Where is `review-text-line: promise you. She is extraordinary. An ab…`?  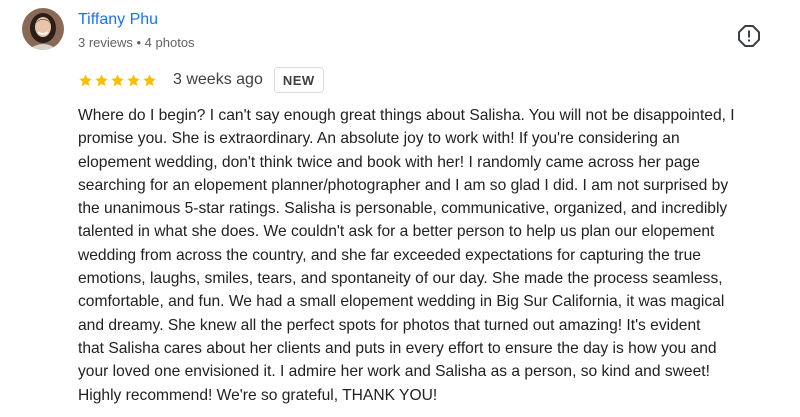 review-text-line: promise you. She is extraordinary. An ab… is located at coordinates (379, 139).